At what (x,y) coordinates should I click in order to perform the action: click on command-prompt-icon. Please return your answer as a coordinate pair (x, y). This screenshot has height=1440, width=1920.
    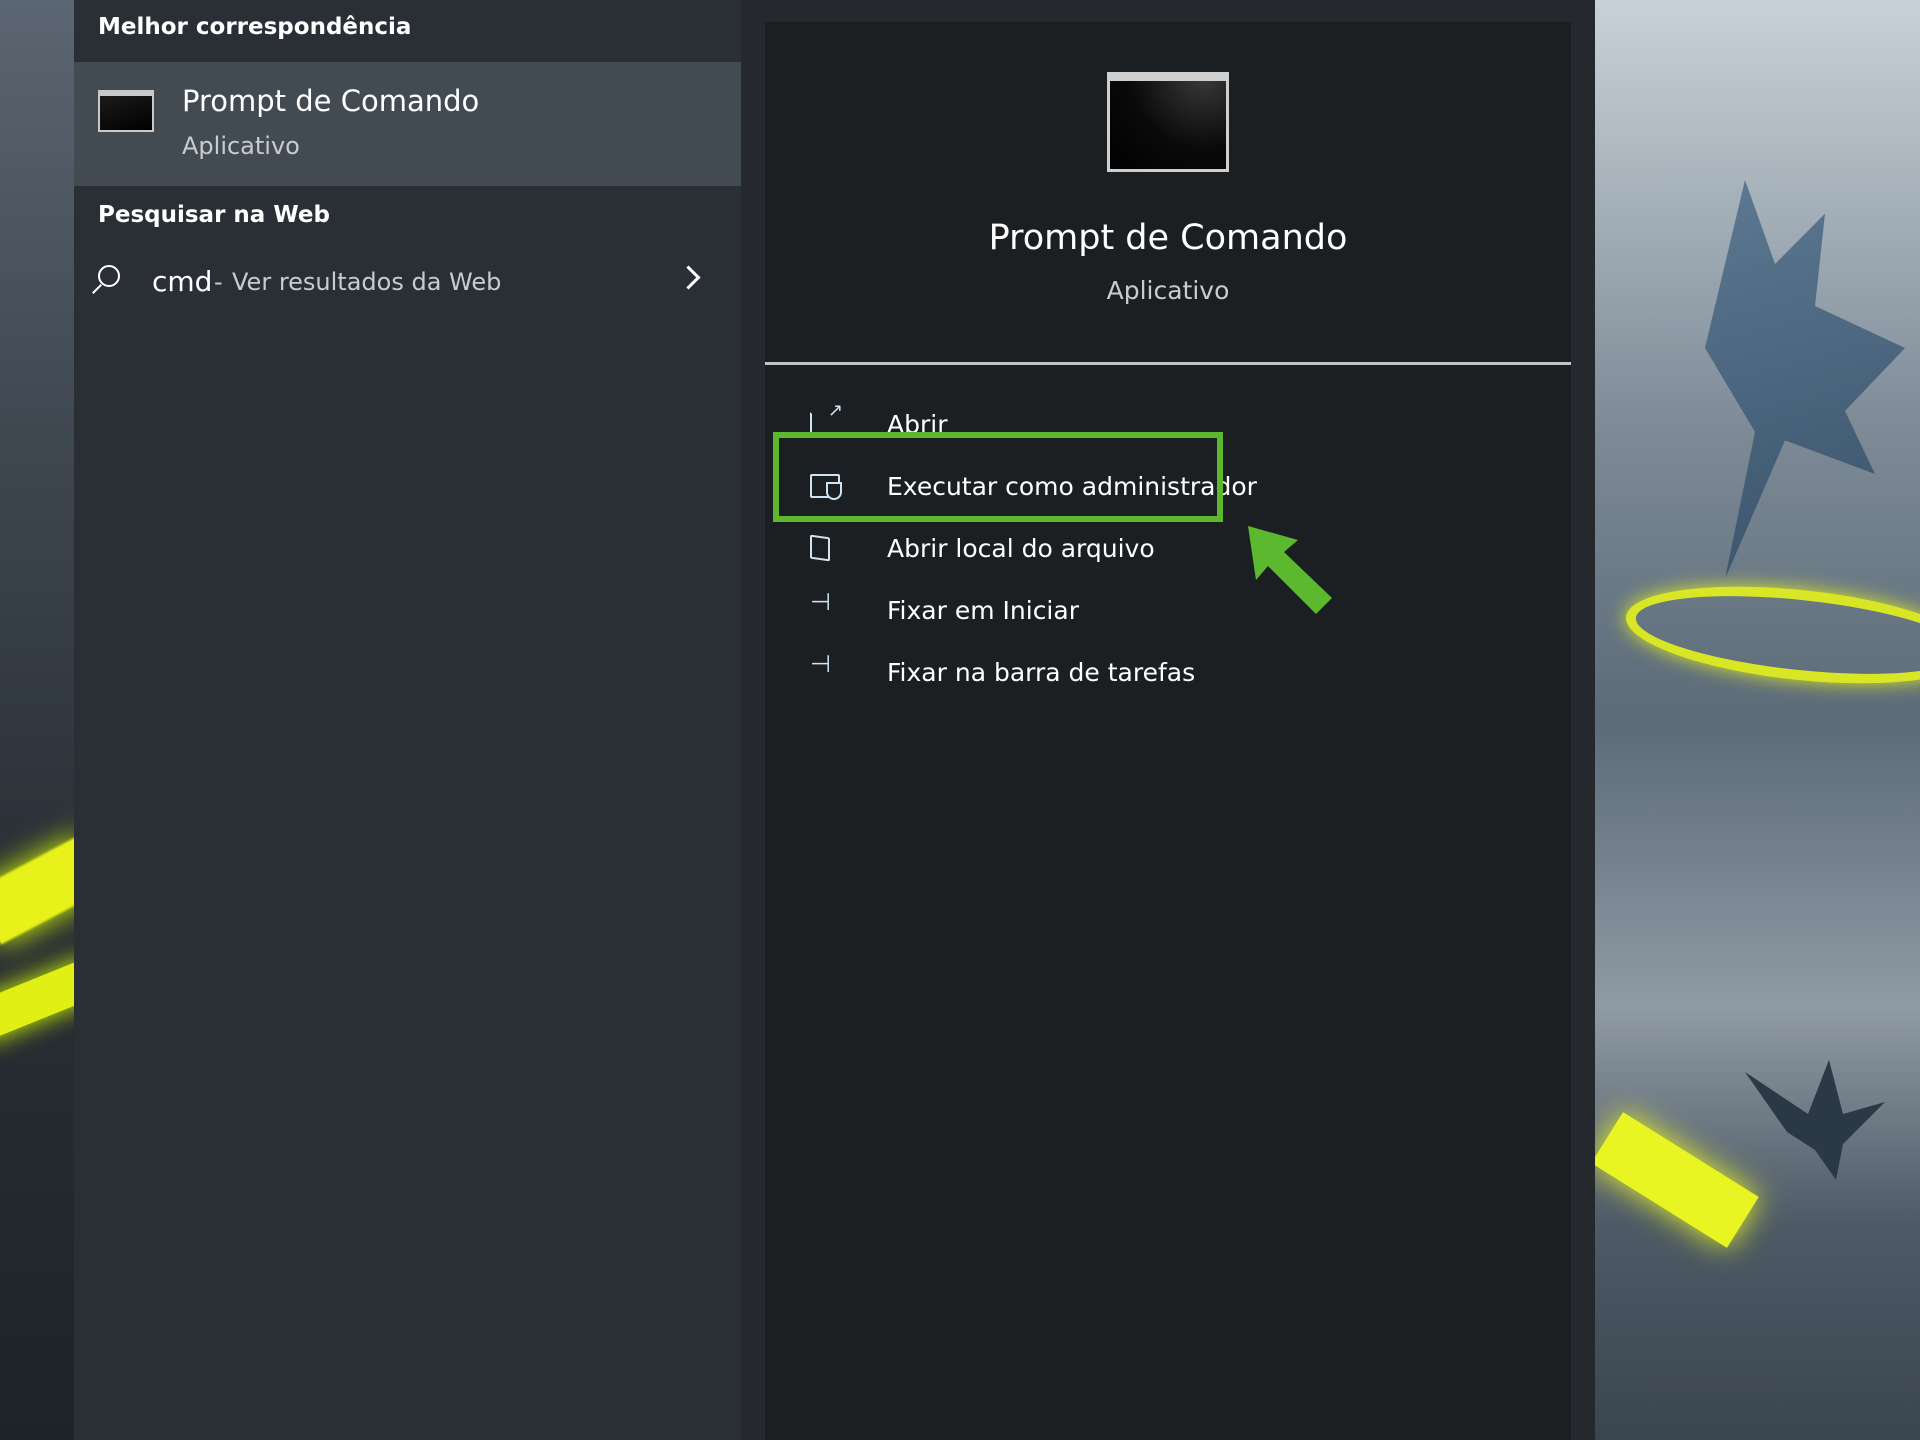
    Looking at the image, I should click on (126, 111).